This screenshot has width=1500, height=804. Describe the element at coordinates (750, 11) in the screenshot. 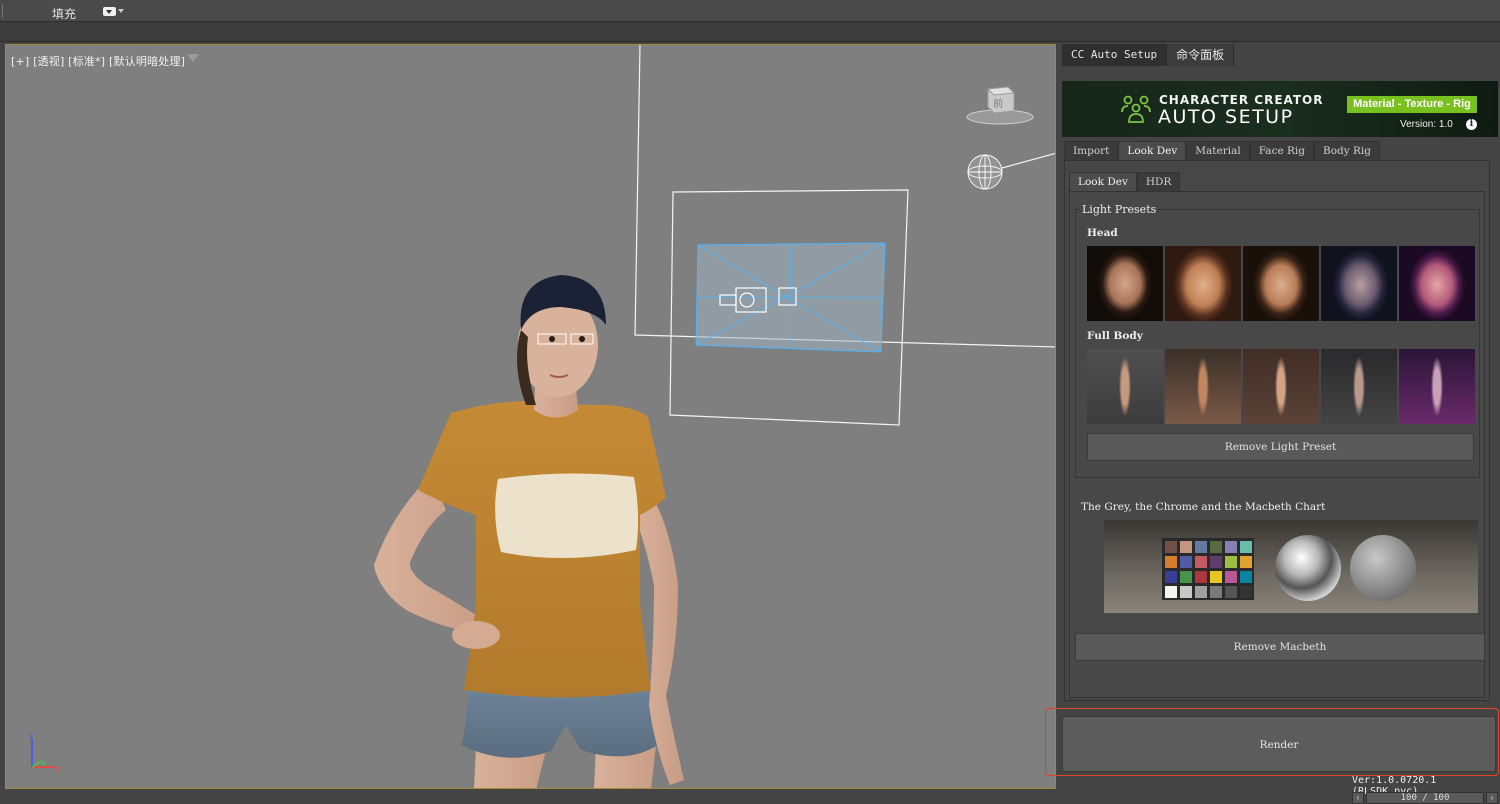

I see `top-toolbar: 填充` at that location.